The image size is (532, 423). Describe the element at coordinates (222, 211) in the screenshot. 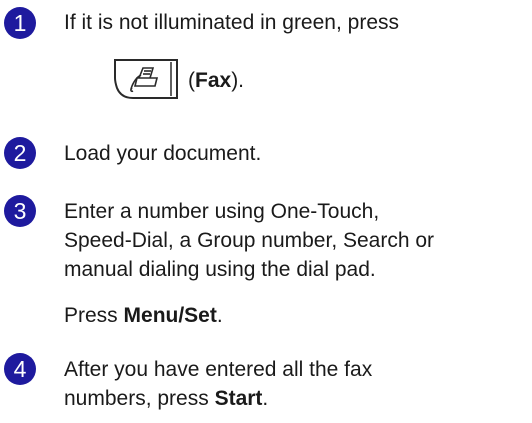

I see `step-text-line-1: Enter a number using One-Touch,` at that location.